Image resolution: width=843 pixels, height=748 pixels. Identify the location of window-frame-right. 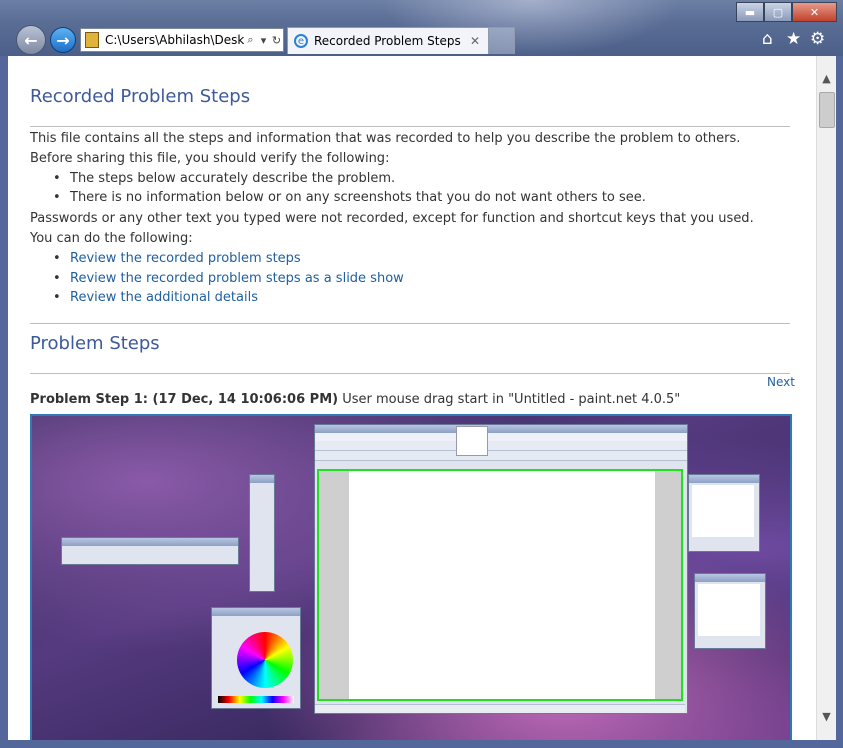
(839, 402).